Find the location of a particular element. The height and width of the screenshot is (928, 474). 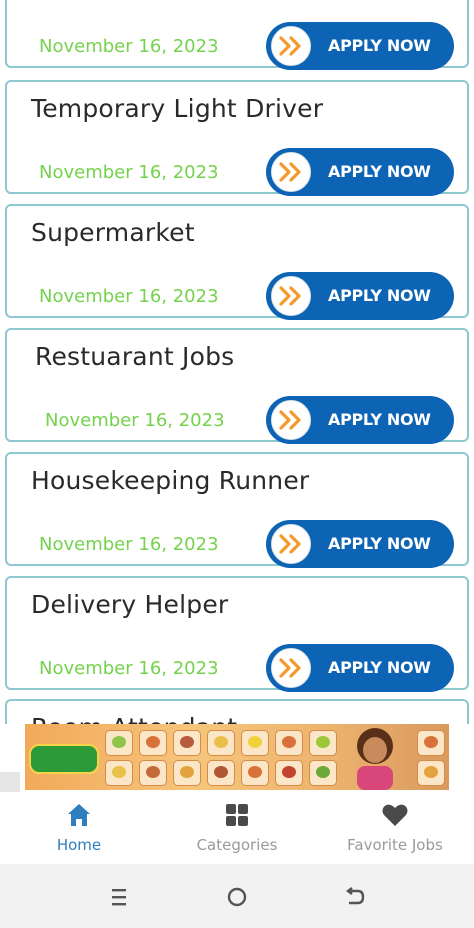

job-title: Delivery Helper is located at coordinates (130, 604).